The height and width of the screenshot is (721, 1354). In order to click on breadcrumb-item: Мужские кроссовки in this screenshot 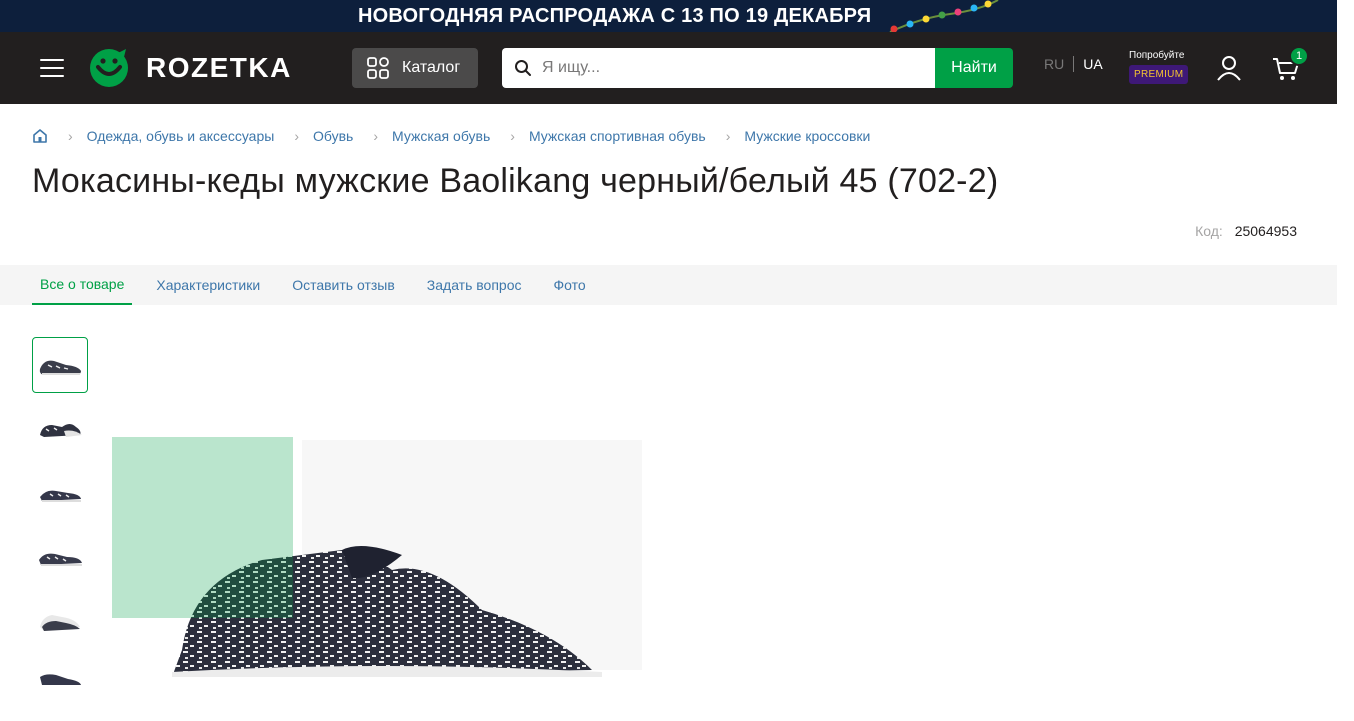, I will do `click(807, 136)`.